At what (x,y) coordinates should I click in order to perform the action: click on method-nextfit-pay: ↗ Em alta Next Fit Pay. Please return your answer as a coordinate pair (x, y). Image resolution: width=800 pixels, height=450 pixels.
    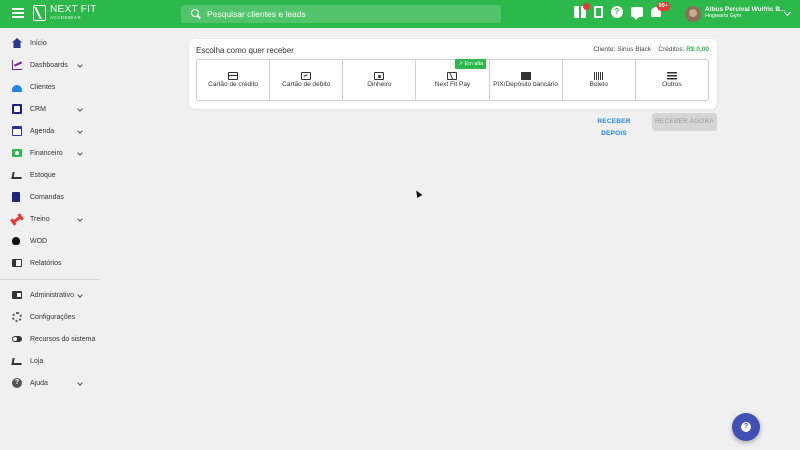
    Looking at the image, I should click on (453, 79).